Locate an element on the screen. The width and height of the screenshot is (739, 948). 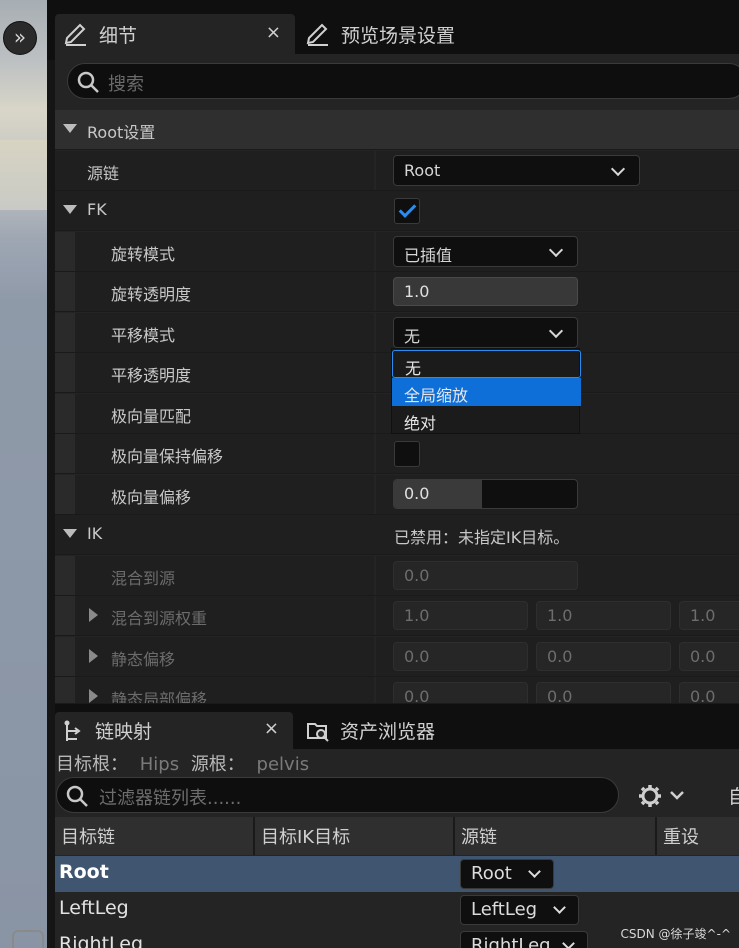
row-pole-vector-keep-offset: 极向量保持偏移 is located at coordinates (397, 454).